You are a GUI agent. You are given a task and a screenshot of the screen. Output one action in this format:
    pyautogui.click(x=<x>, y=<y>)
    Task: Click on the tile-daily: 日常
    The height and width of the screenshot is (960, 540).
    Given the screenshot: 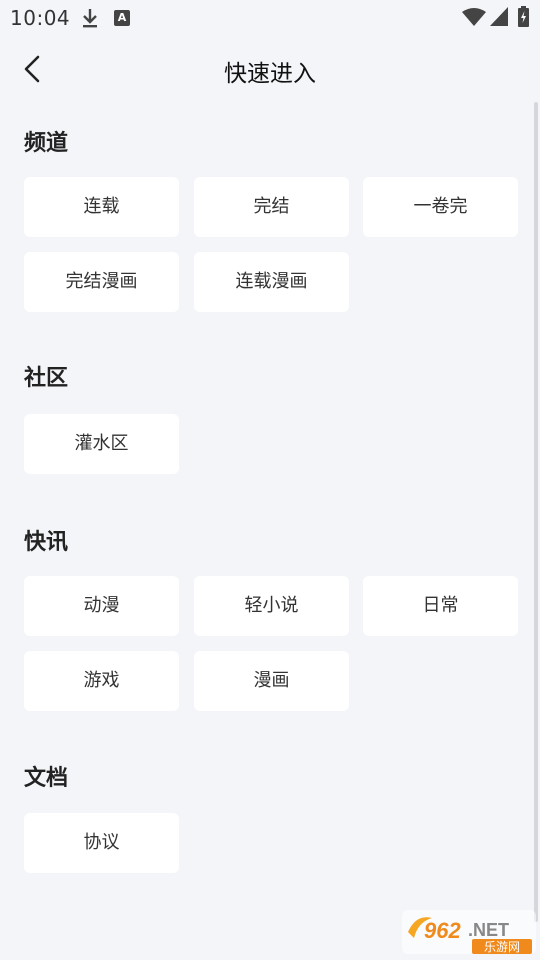 What is the action you would take?
    pyautogui.click(x=440, y=606)
    